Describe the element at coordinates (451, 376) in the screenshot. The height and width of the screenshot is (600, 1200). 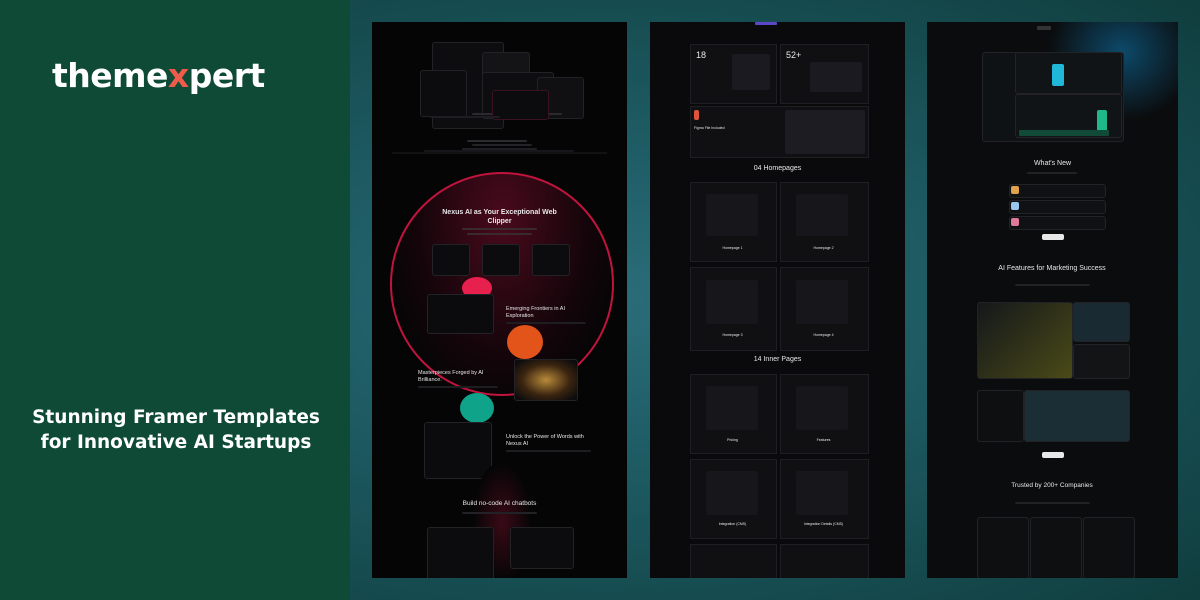
I see `feature-b-title: Masterpieces Forged by AI Brilliance.` at that location.